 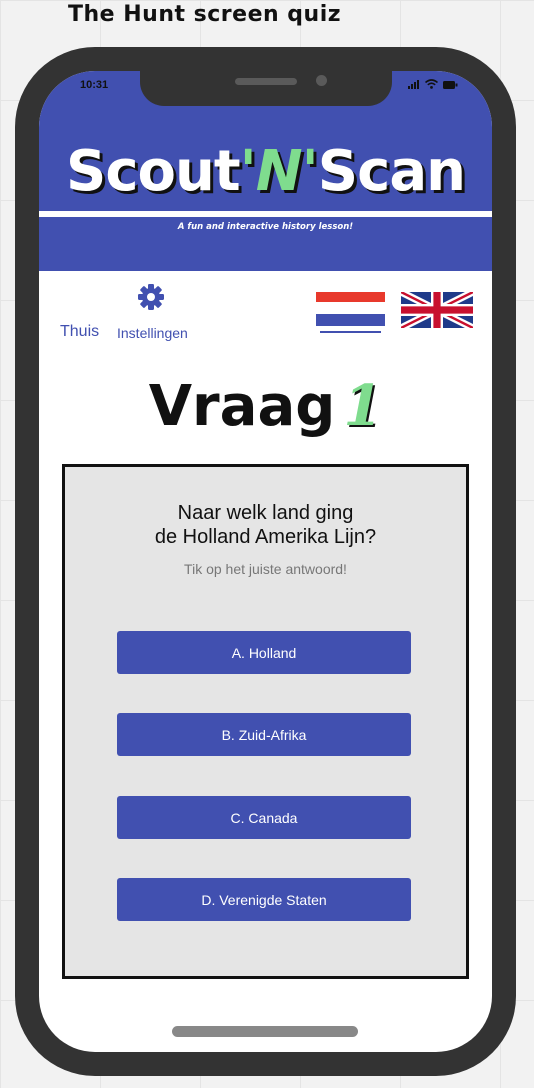 What do you see at coordinates (265, 513) in the screenshot?
I see `question-line-1: Naar welk land ging` at bounding box center [265, 513].